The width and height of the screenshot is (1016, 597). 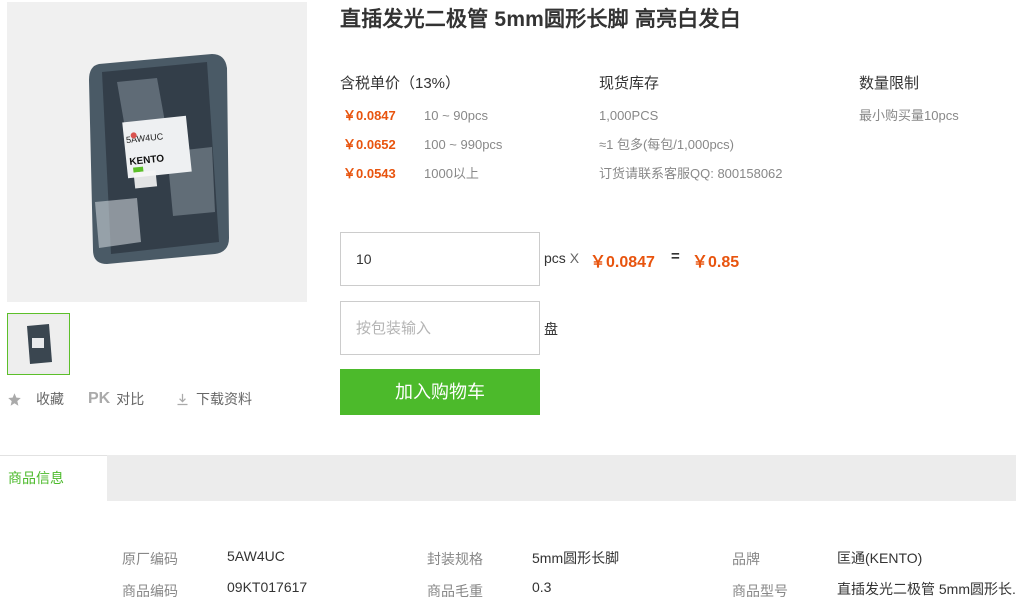 I want to click on package-input, so click(x=440, y=328).